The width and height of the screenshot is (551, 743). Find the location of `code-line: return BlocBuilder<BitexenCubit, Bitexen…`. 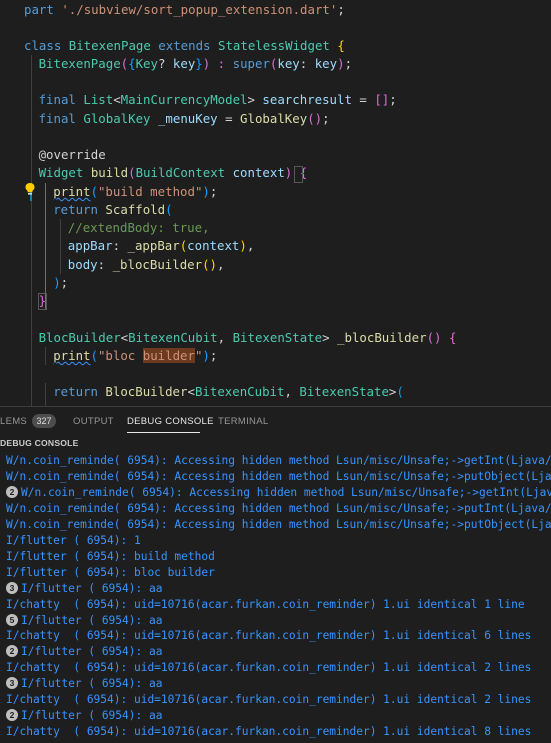

code-line: return BlocBuilder<BitexenCubit, Bitexen… is located at coordinates (228, 392).